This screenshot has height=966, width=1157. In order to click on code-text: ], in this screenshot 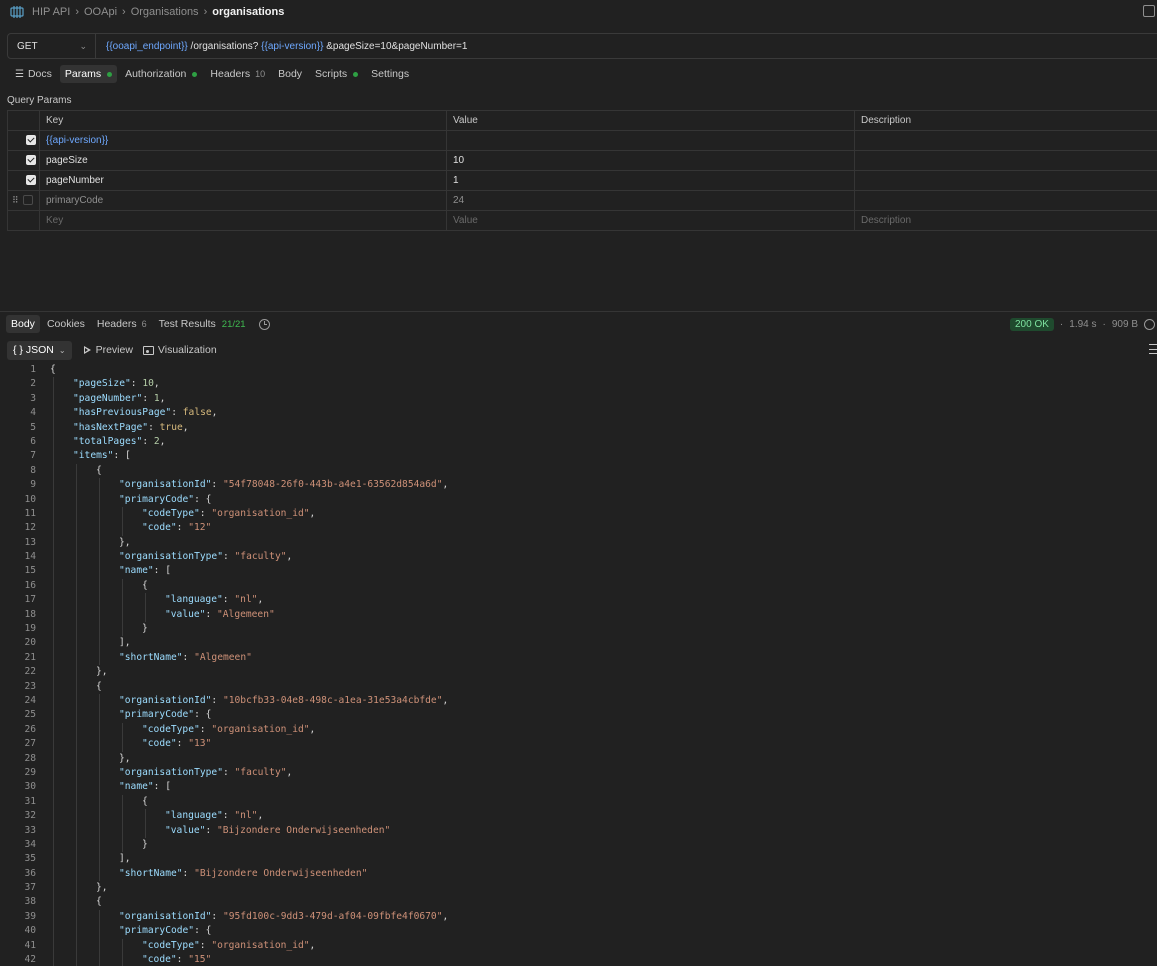, I will do `click(83, 859)`.